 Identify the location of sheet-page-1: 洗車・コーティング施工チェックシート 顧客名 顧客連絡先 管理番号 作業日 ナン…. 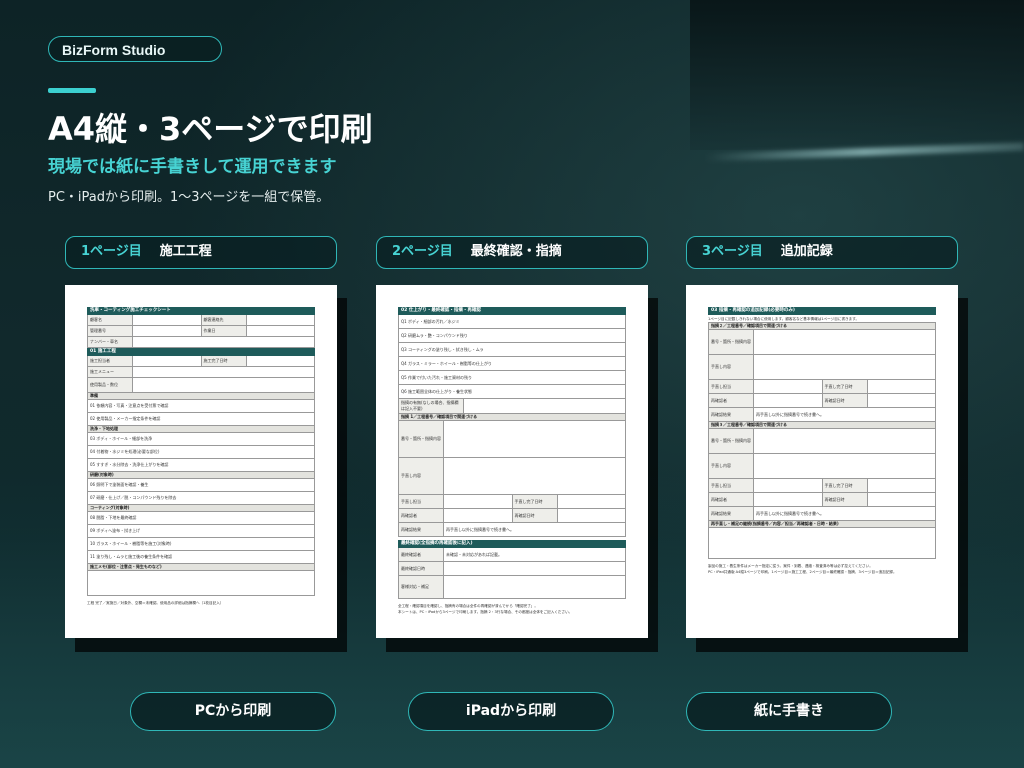
(201, 461).